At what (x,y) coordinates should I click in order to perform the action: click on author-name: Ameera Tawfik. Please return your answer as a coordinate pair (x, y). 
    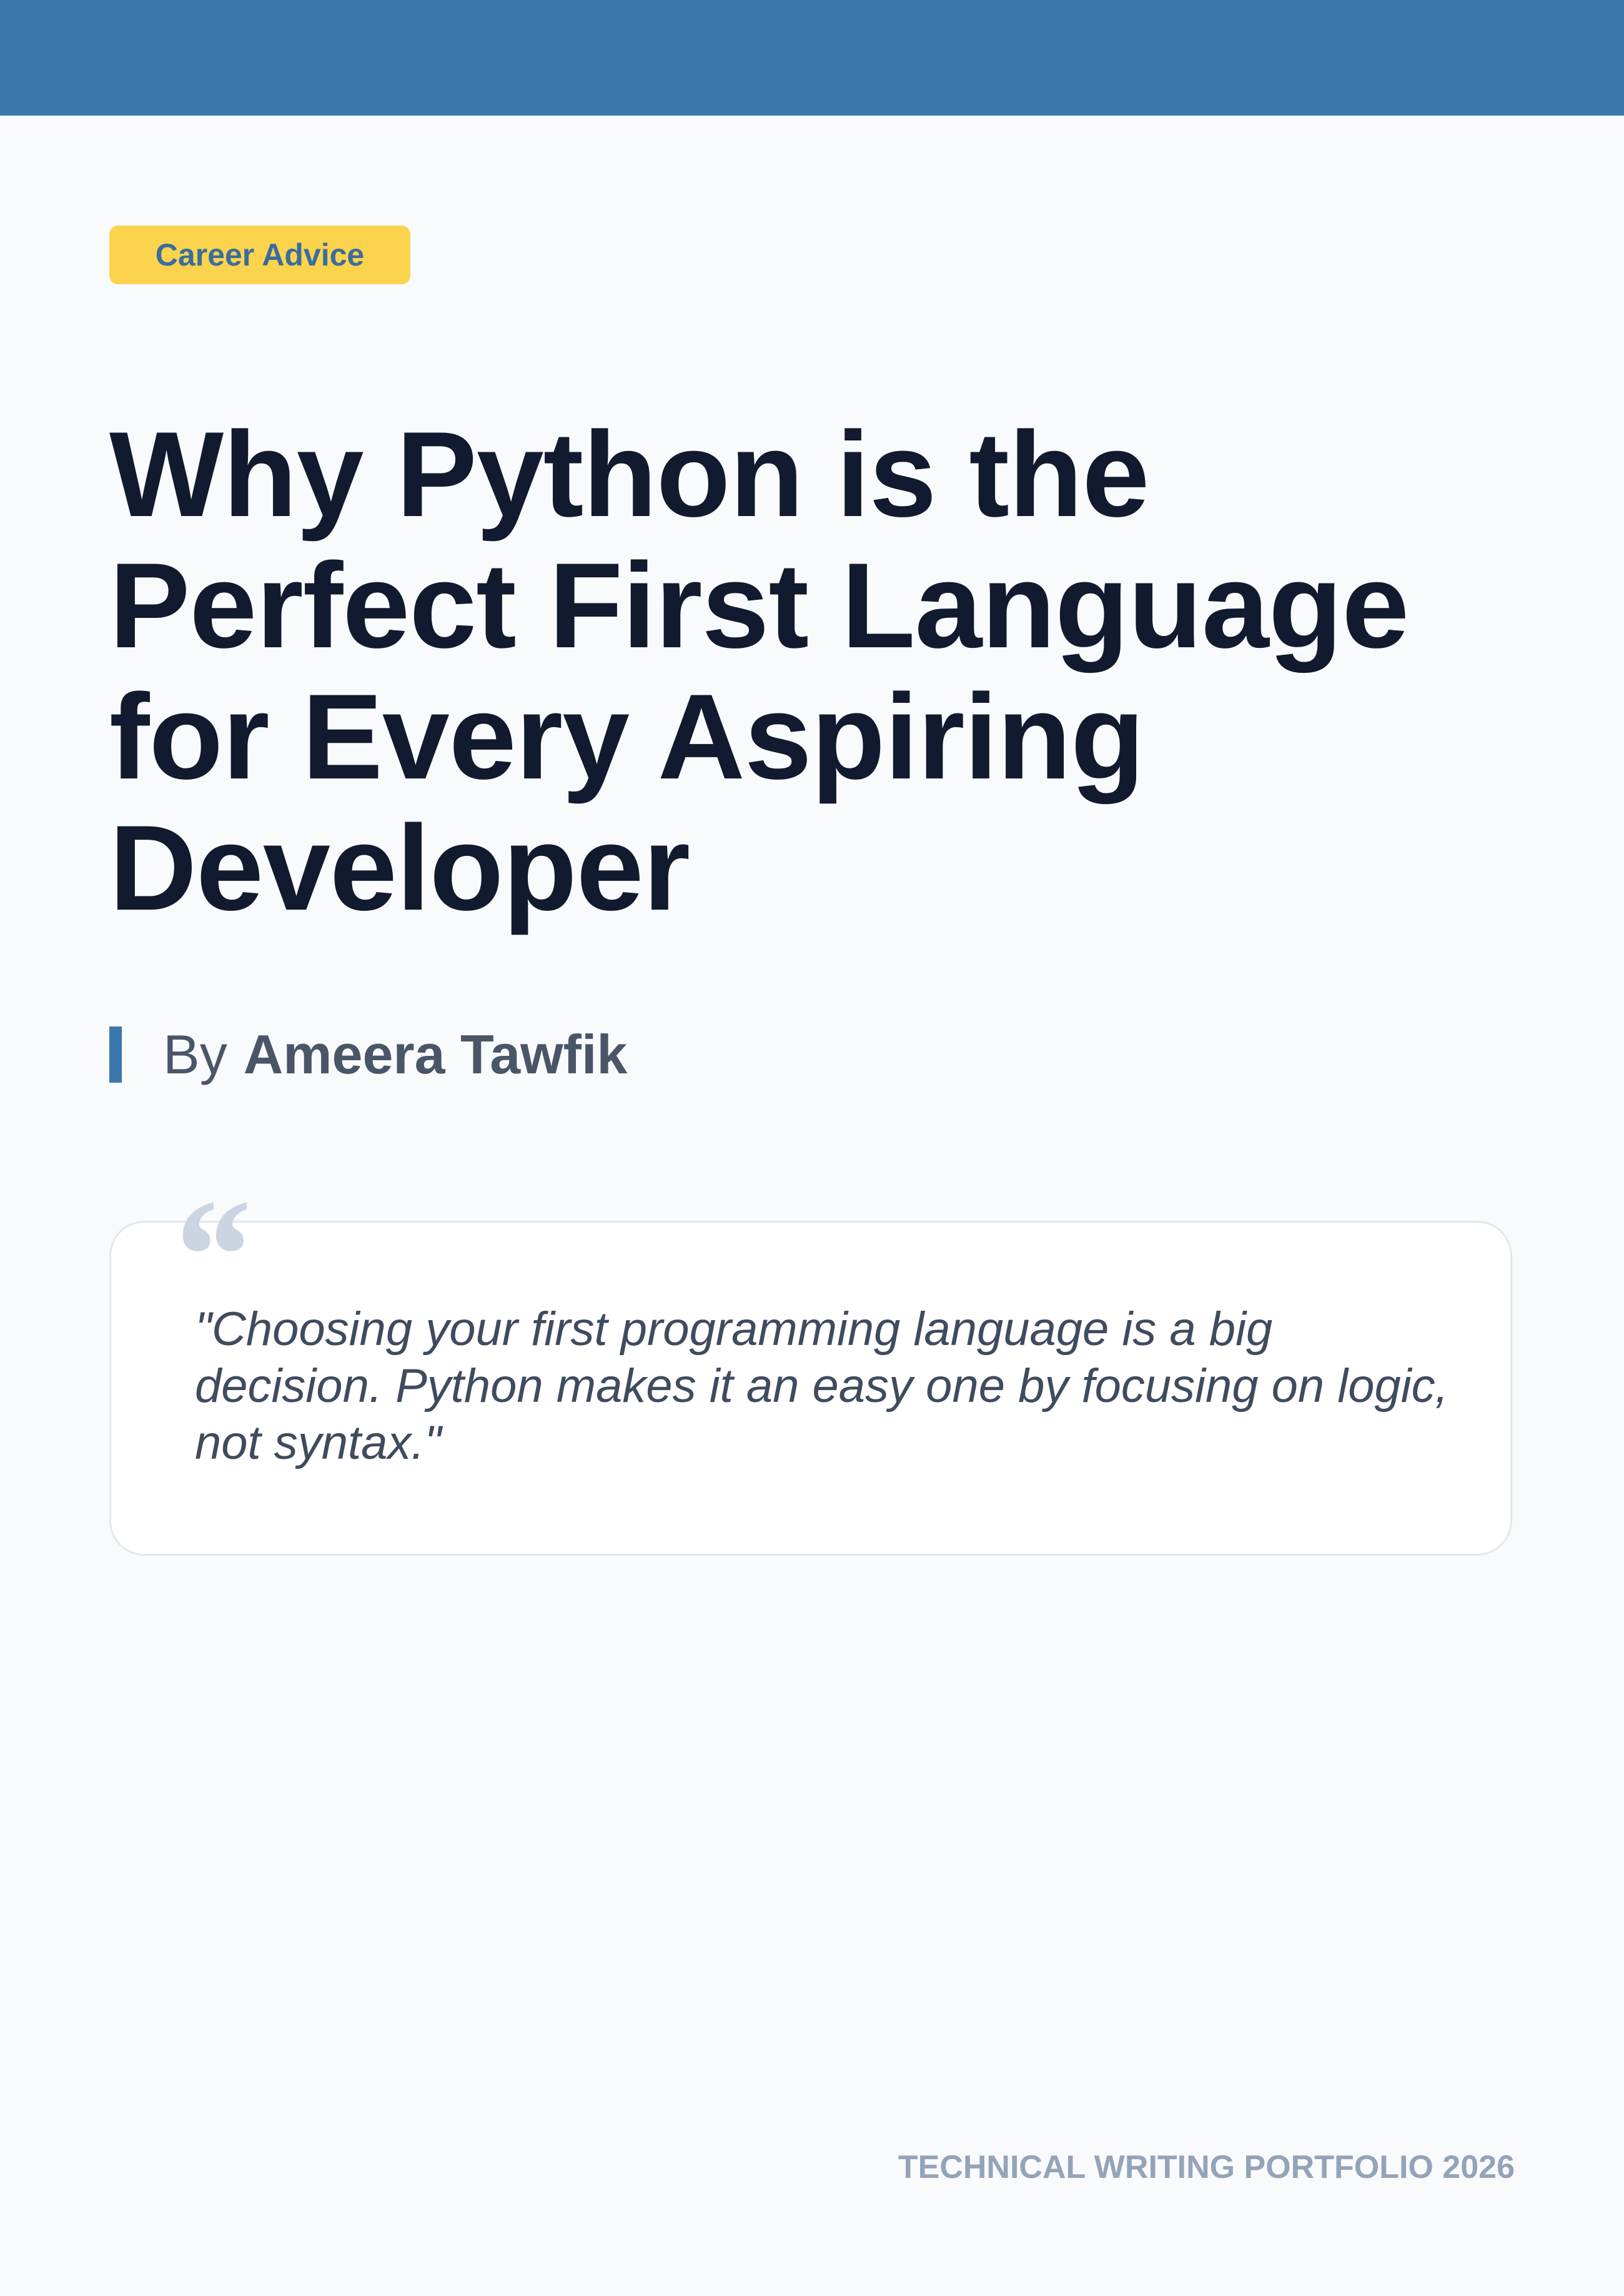
    Looking at the image, I should click on (435, 1054).